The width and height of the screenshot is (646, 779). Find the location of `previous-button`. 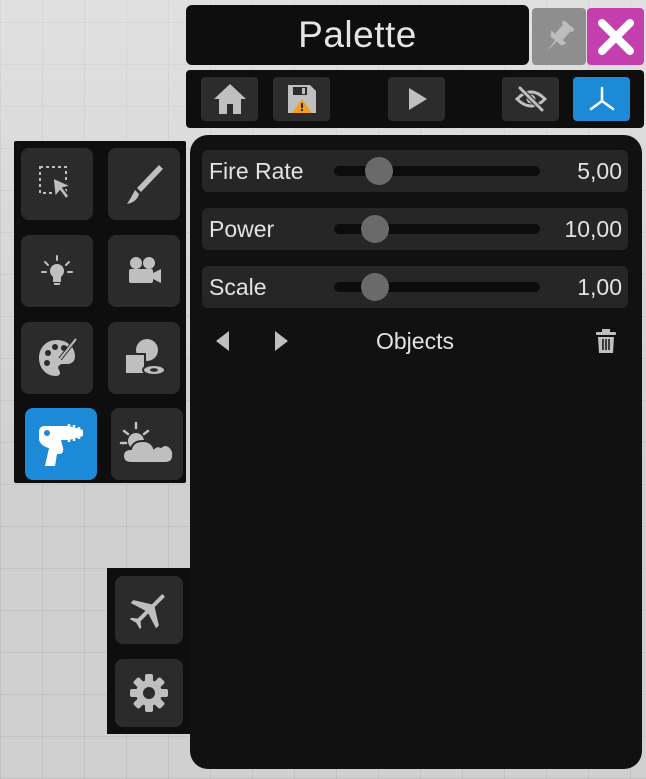

previous-button is located at coordinates (223, 341).